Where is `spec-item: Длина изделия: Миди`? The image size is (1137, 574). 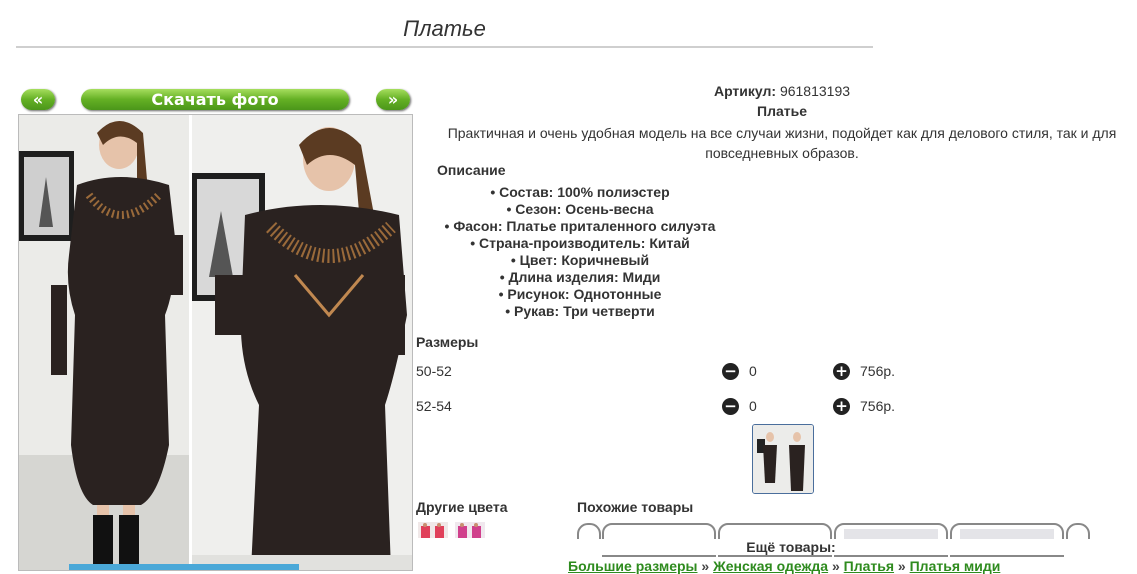 spec-item: Длина изделия: Миди is located at coordinates (580, 277).